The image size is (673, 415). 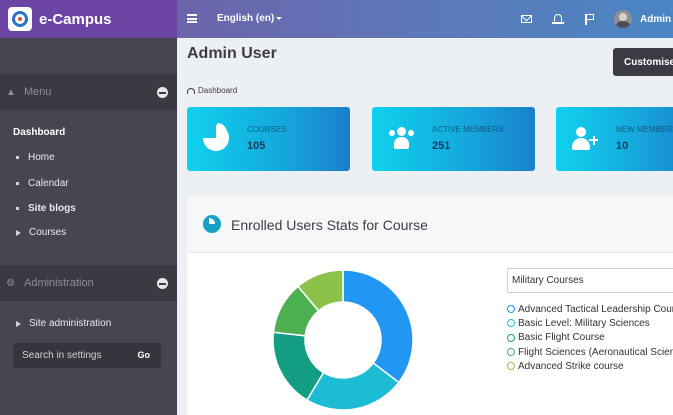 I want to click on stat-card-new-members: NEW MEMBERS 10, so click(x=614, y=139).